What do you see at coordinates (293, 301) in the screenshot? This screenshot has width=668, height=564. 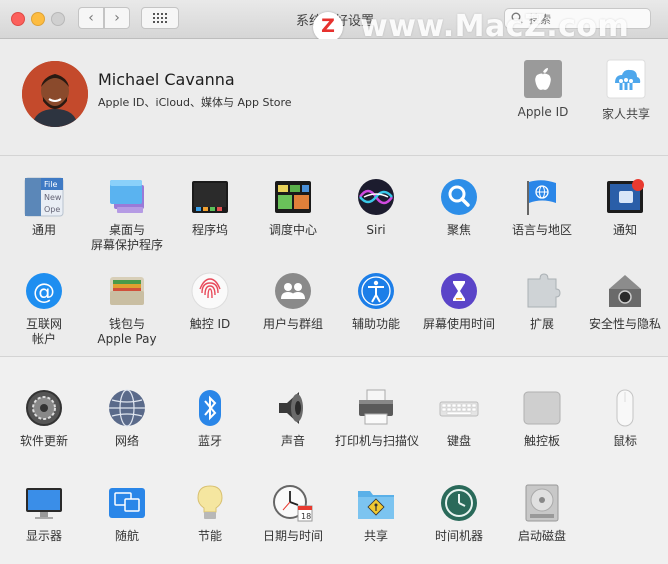 I see `pref-users-groups: 用户与群组` at bounding box center [293, 301].